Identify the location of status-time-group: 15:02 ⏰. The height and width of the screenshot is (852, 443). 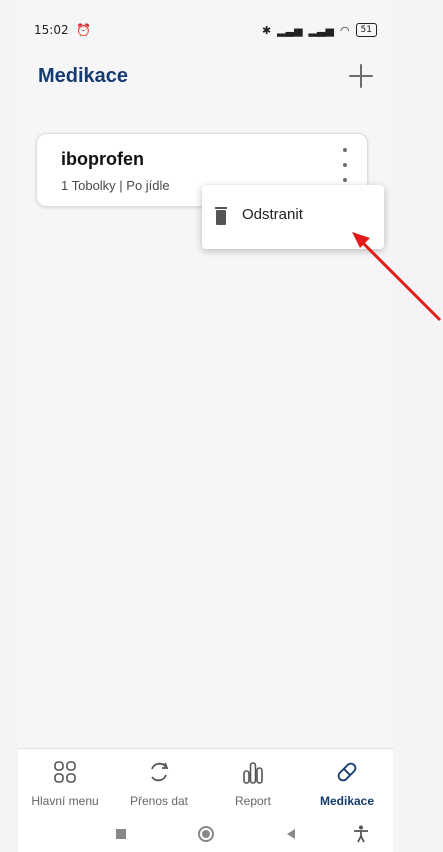
(62, 30).